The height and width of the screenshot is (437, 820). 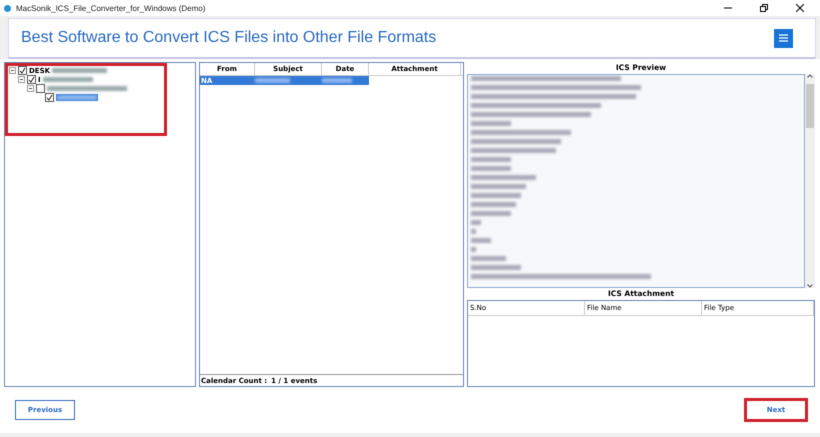 What do you see at coordinates (7, 8) in the screenshot?
I see `app-icon` at bounding box center [7, 8].